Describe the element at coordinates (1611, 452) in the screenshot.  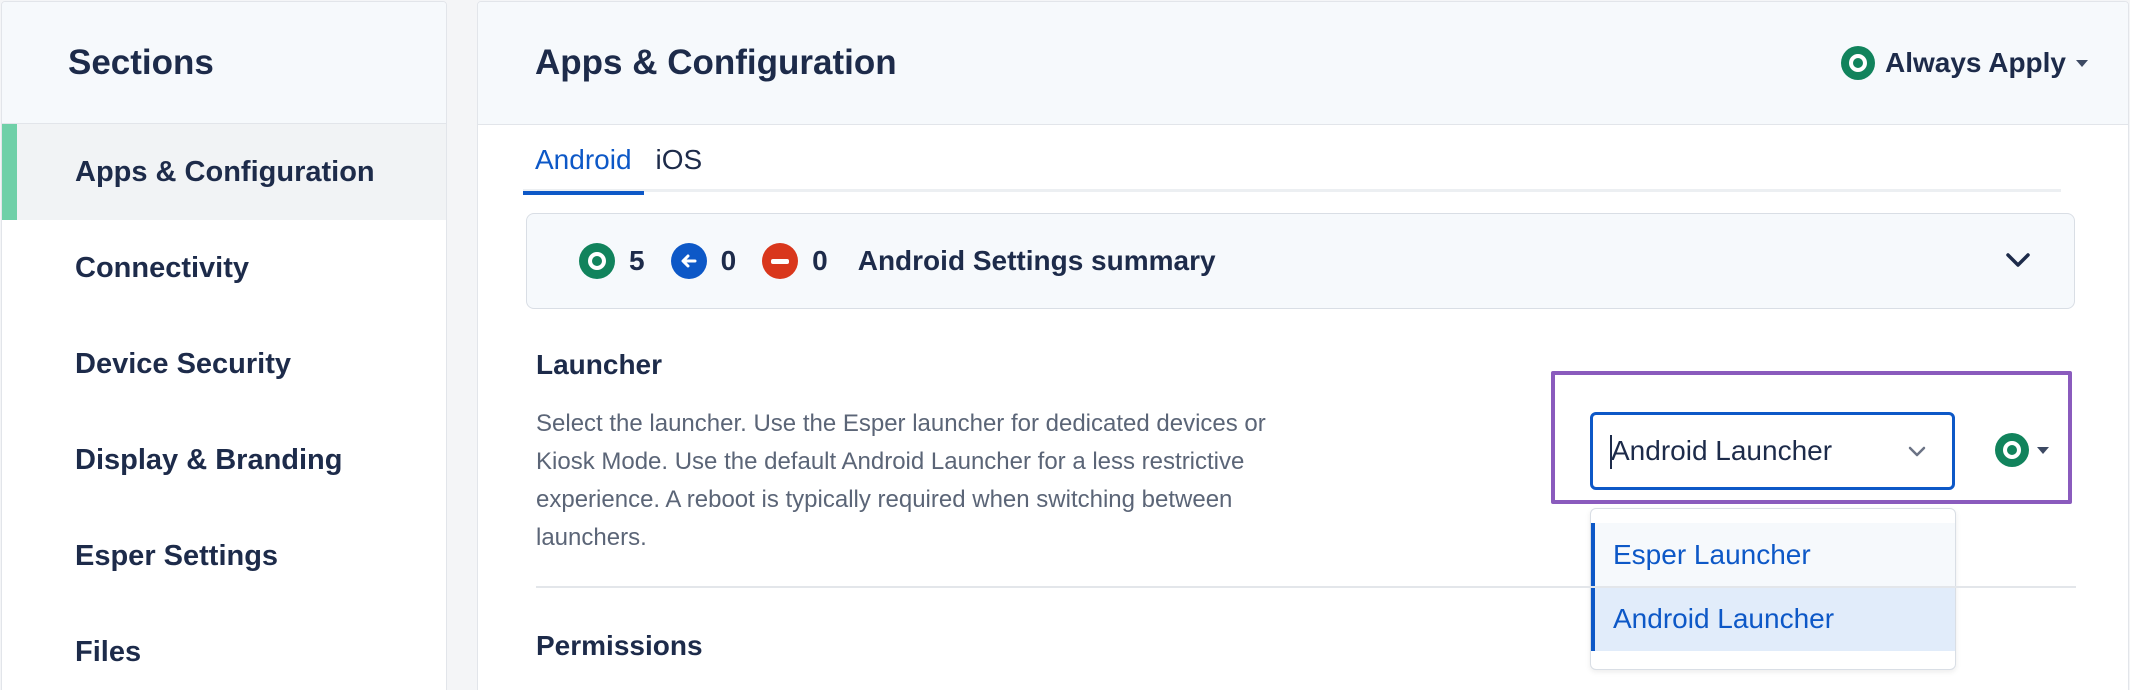
I see `text-cursor` at that location.